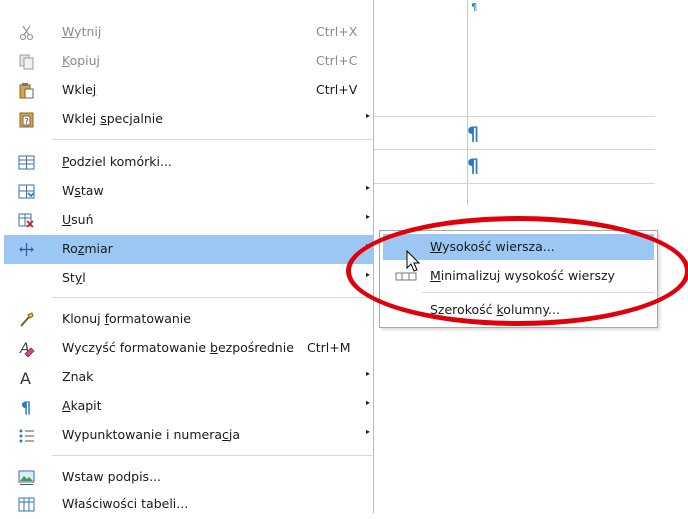  What do you see at coordinates (189, 278) in the screenshot?
I see `menu-item-style: Styl ▸` at bounding box center [189, 278].